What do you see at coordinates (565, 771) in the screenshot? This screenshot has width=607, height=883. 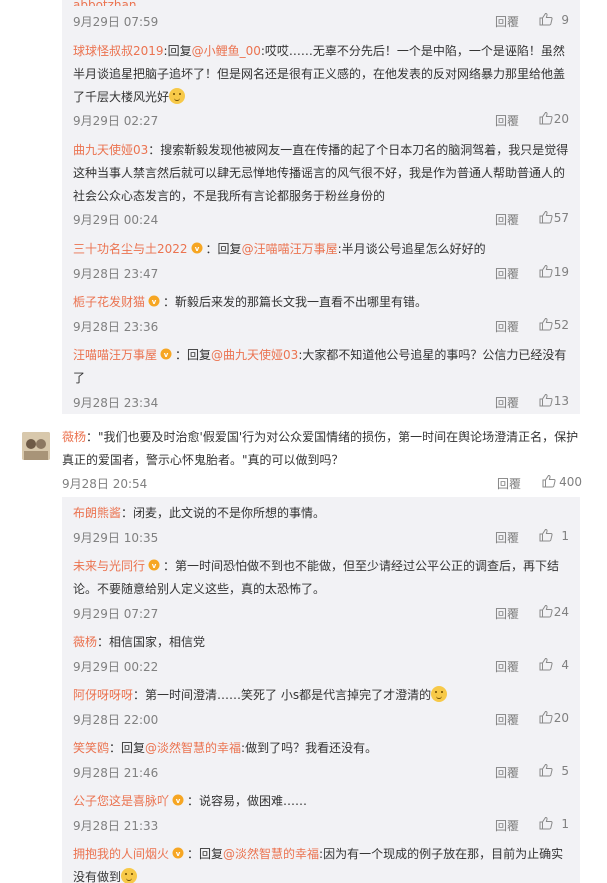 I see `like-count: 5` at bounding box center [565, 771].